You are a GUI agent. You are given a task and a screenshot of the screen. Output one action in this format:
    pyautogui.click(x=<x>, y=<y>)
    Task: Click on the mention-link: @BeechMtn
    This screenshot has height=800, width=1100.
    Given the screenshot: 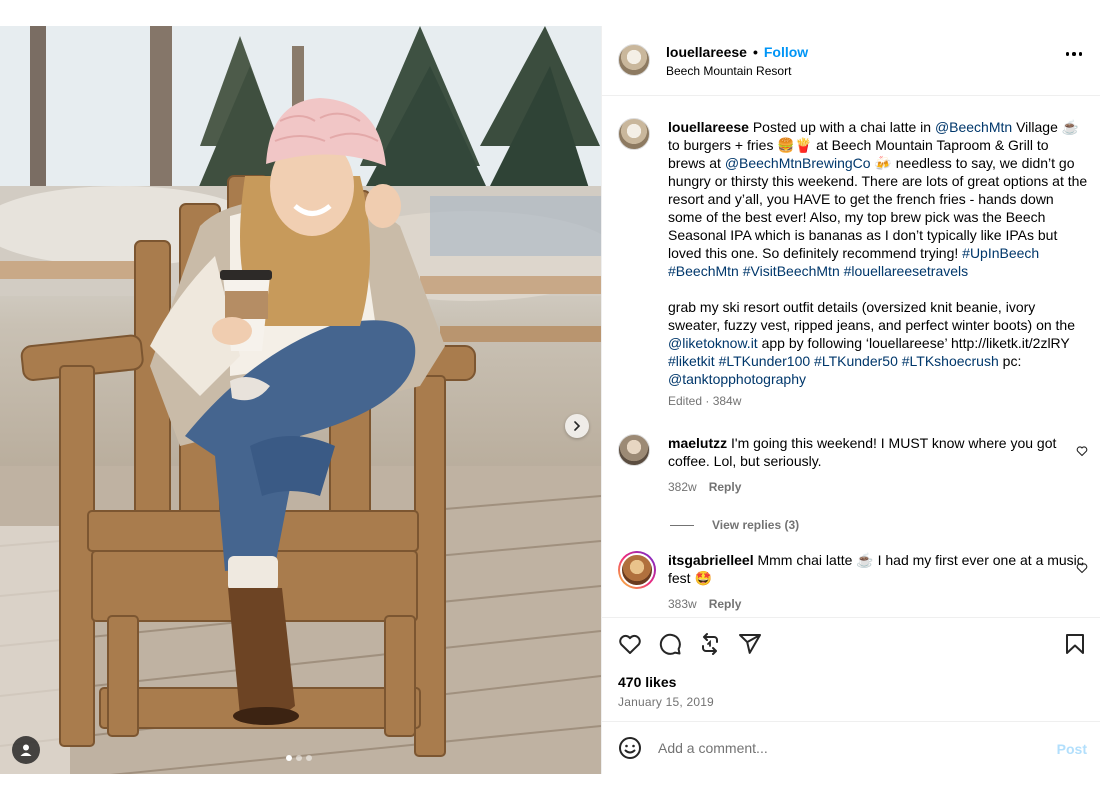 What is the action you would take?
    pyautogui.click(x=973, y=127)
    